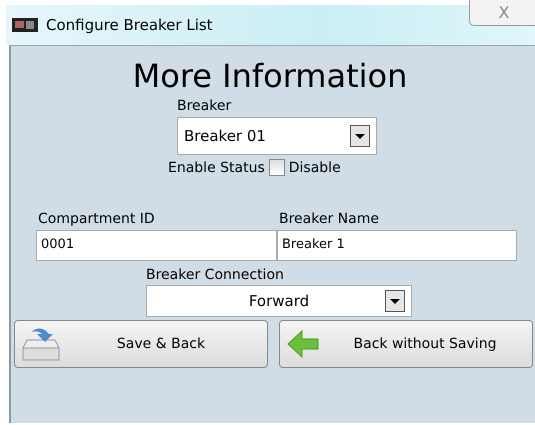 The width and height of the screenshot is (535, 425). What do you see at coordinates (276, 167) in the screenshot?
I see `disable-checkbox` at bounding box center [276, 167].